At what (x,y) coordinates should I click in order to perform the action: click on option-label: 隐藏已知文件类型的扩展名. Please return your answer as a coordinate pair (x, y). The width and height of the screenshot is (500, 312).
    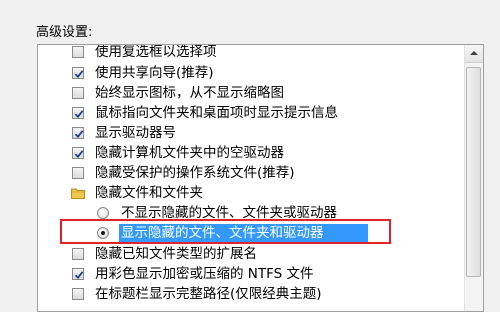
    Looking at the image, I should click on (176, 254).